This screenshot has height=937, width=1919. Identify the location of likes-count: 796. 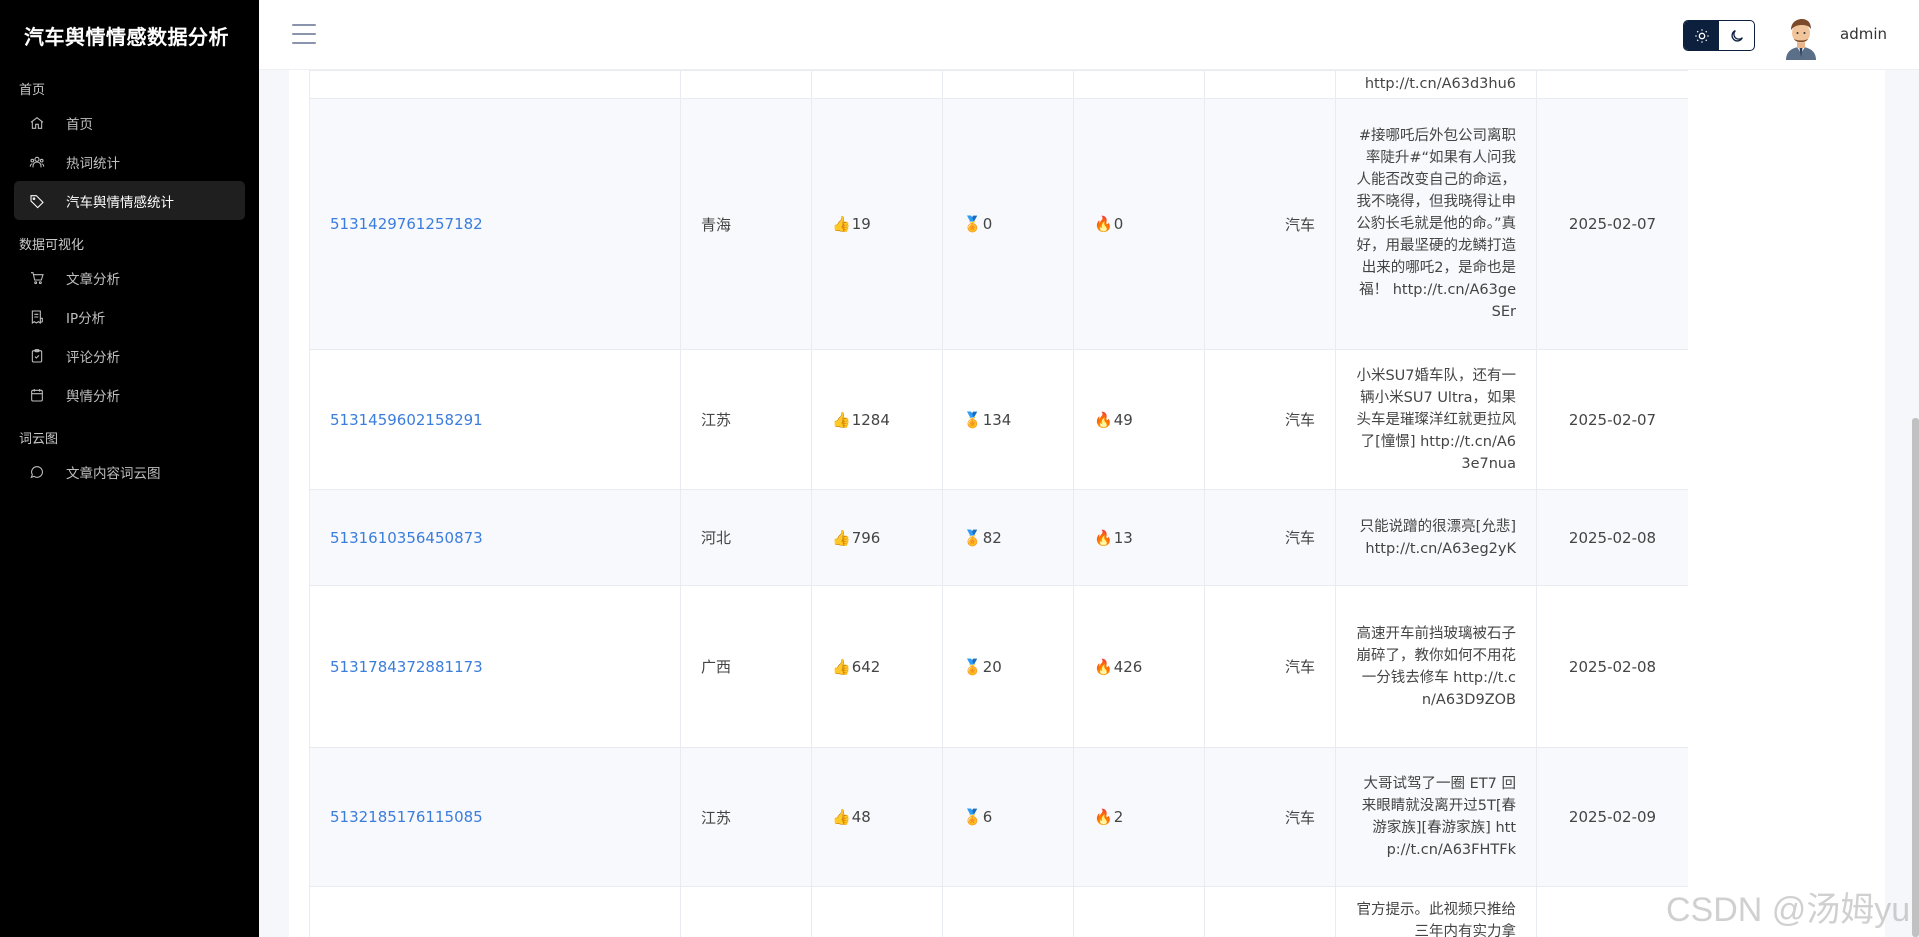
(866, 537).